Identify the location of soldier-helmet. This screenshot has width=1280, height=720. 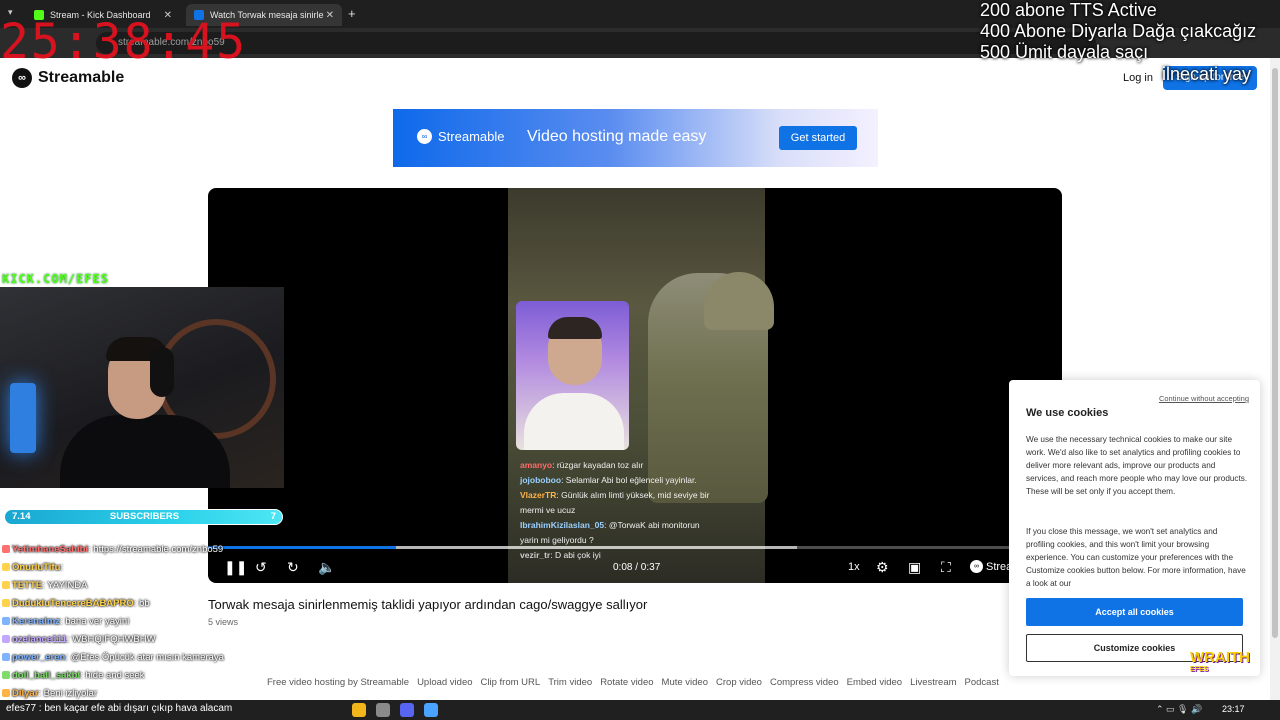
(739, 301).